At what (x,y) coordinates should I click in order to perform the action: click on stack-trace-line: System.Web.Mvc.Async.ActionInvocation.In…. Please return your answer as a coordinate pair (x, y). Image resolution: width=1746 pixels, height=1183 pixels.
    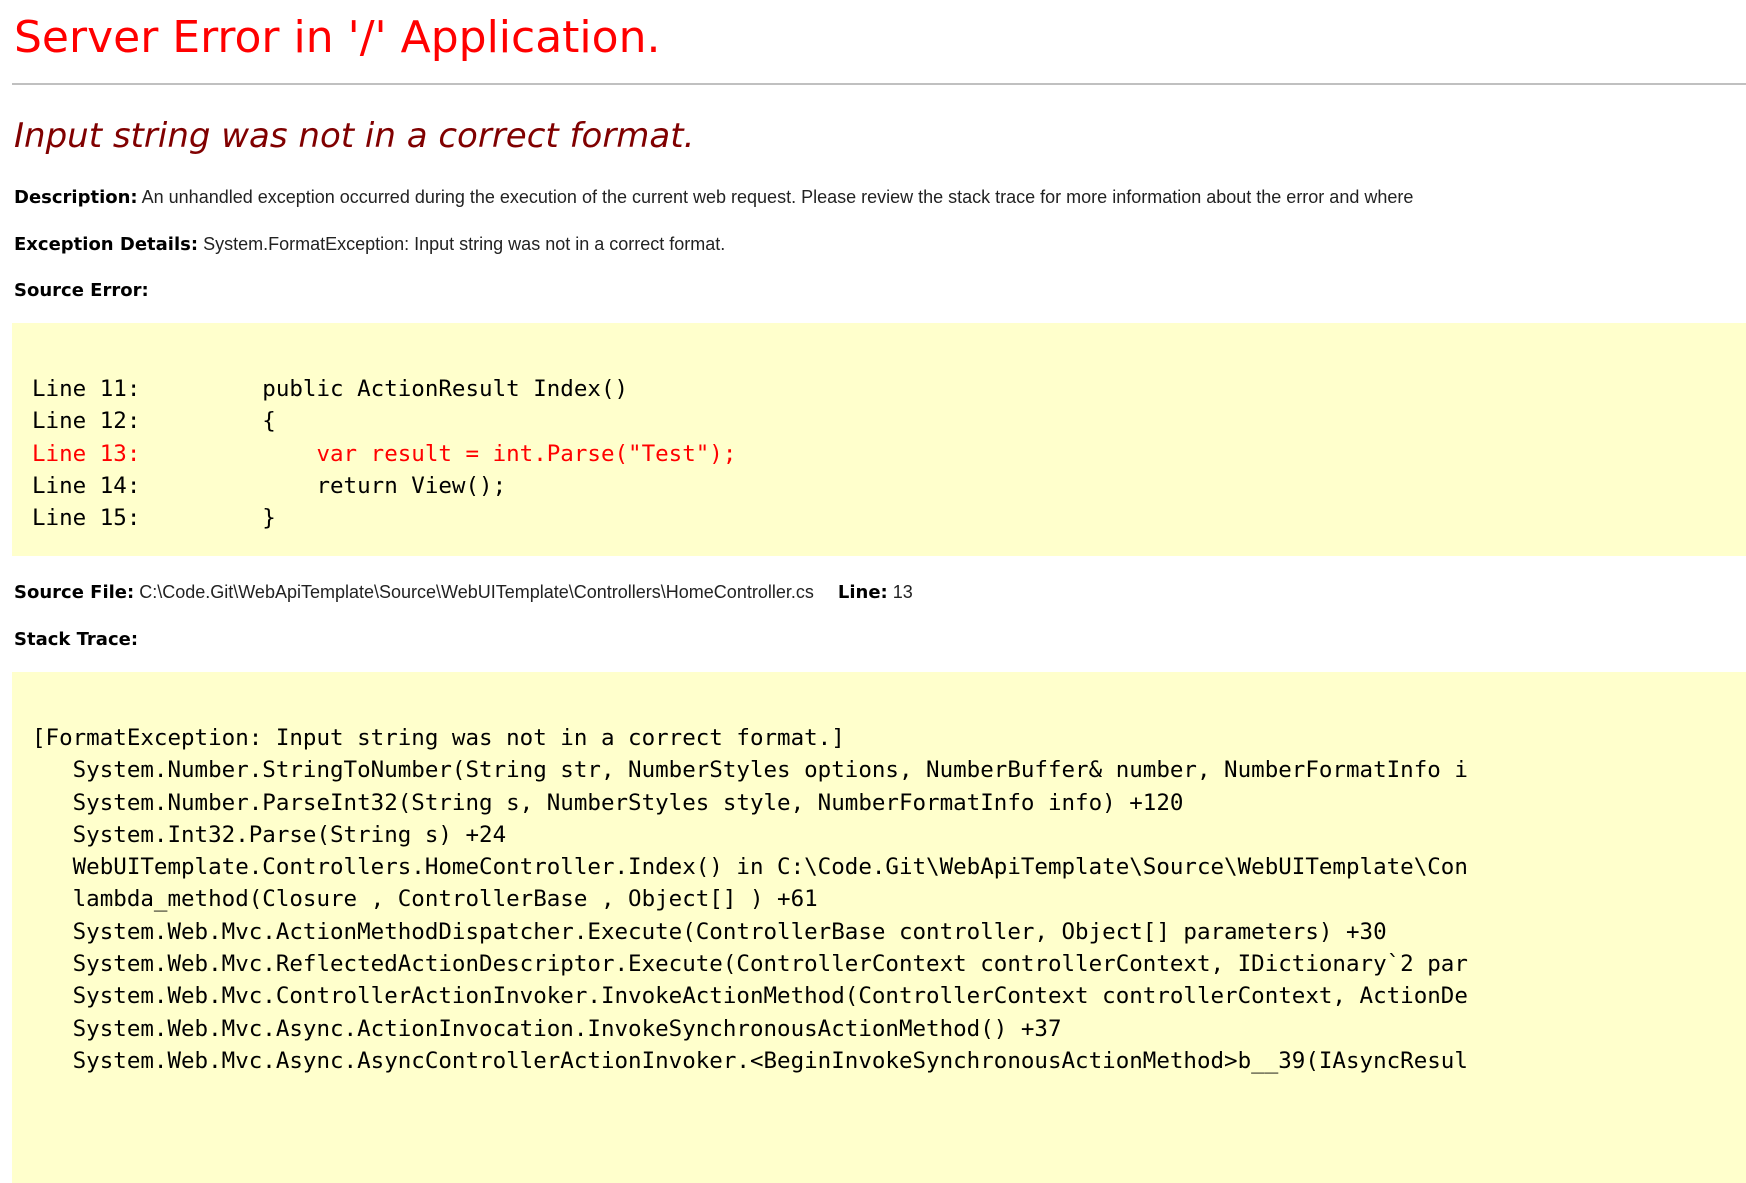
    Looking at the image, I should click on (547, 1028).